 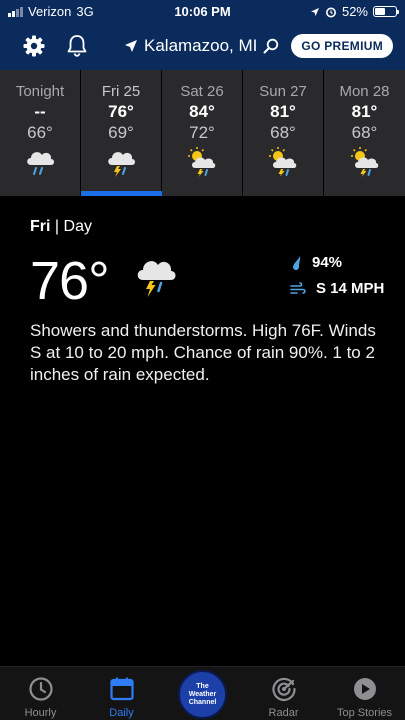 What do you see at coordinates (73, 226) in the screenshot?
I see `detail-period: | Day` at bounding box center [73, 226].